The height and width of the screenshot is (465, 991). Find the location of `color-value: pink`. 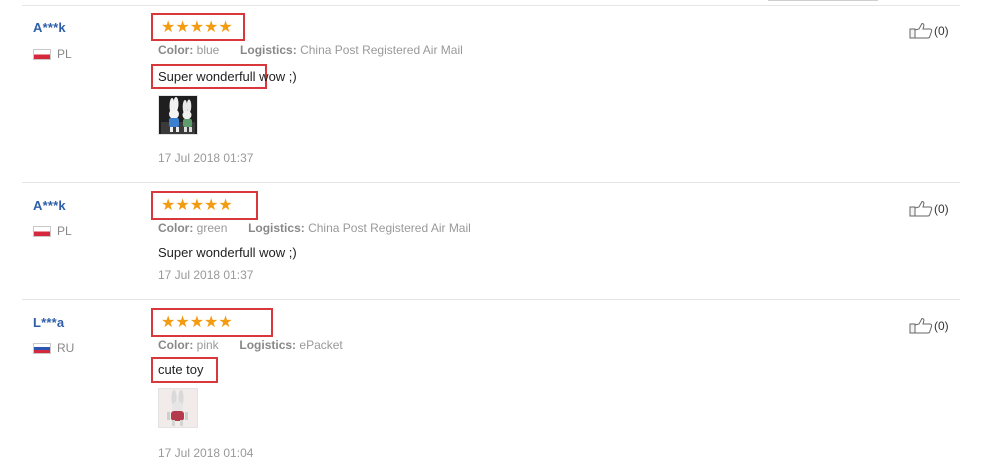

color-value: pink is located at coordinates (207, 345).